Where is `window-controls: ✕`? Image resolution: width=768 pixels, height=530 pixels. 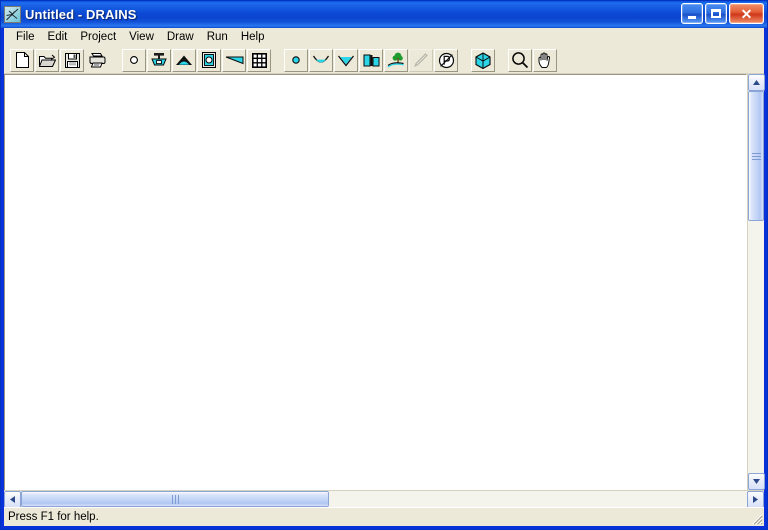
window-controls: ✕ is located at coordinates (722, 13).